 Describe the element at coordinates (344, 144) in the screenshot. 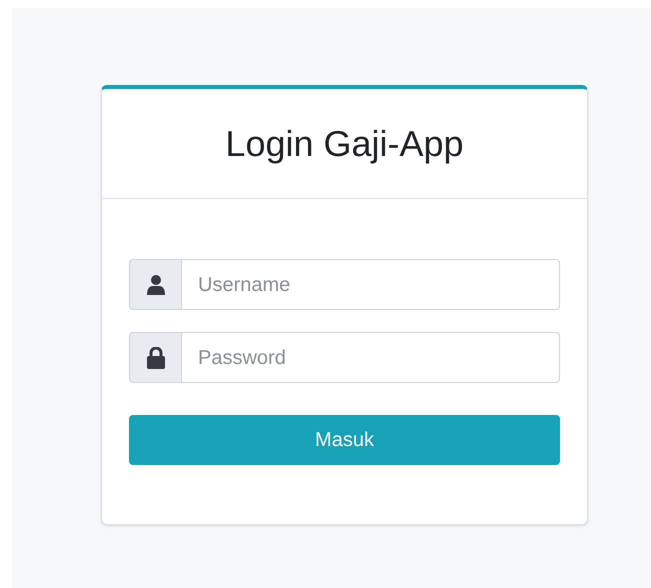

I see `card-title: Login Gaji-App` at that location.